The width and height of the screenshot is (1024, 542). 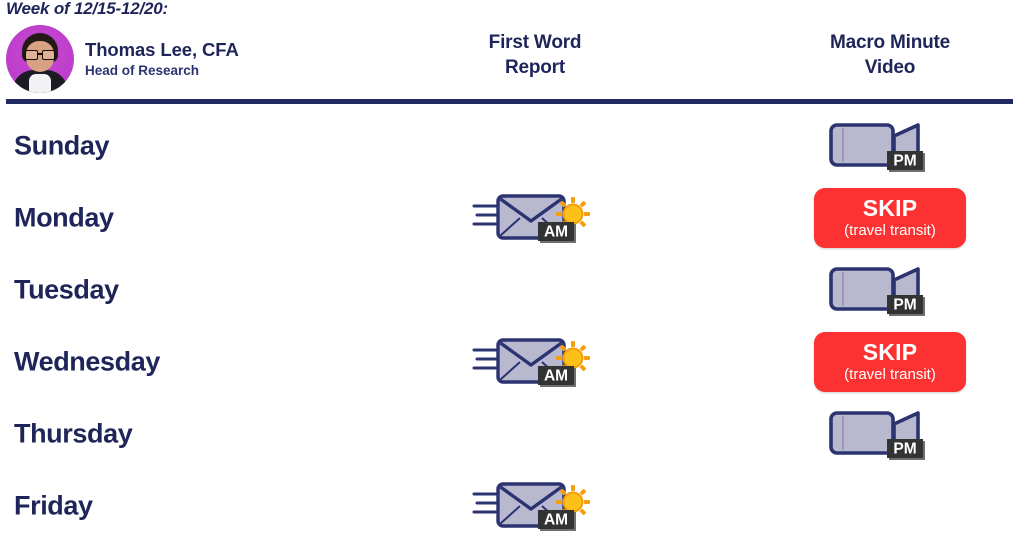 What do you see at coordinates (64, 217) in the screenshot?
I see `day-label: Monday` at bounding box center [64, 217].